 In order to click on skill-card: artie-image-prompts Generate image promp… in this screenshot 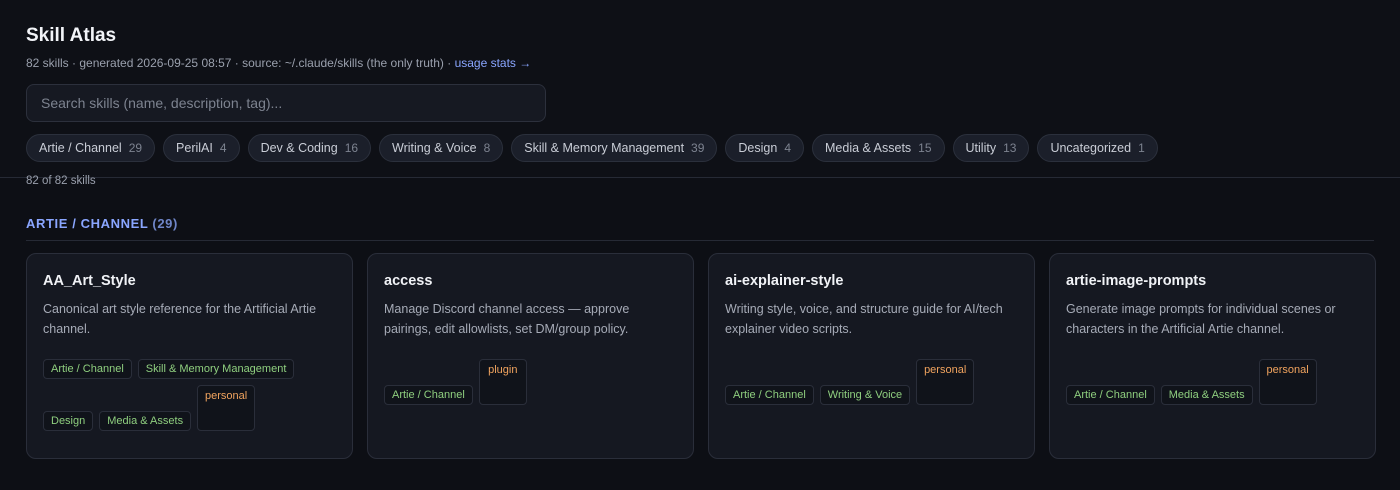, I will do `click(1212, 356)`.